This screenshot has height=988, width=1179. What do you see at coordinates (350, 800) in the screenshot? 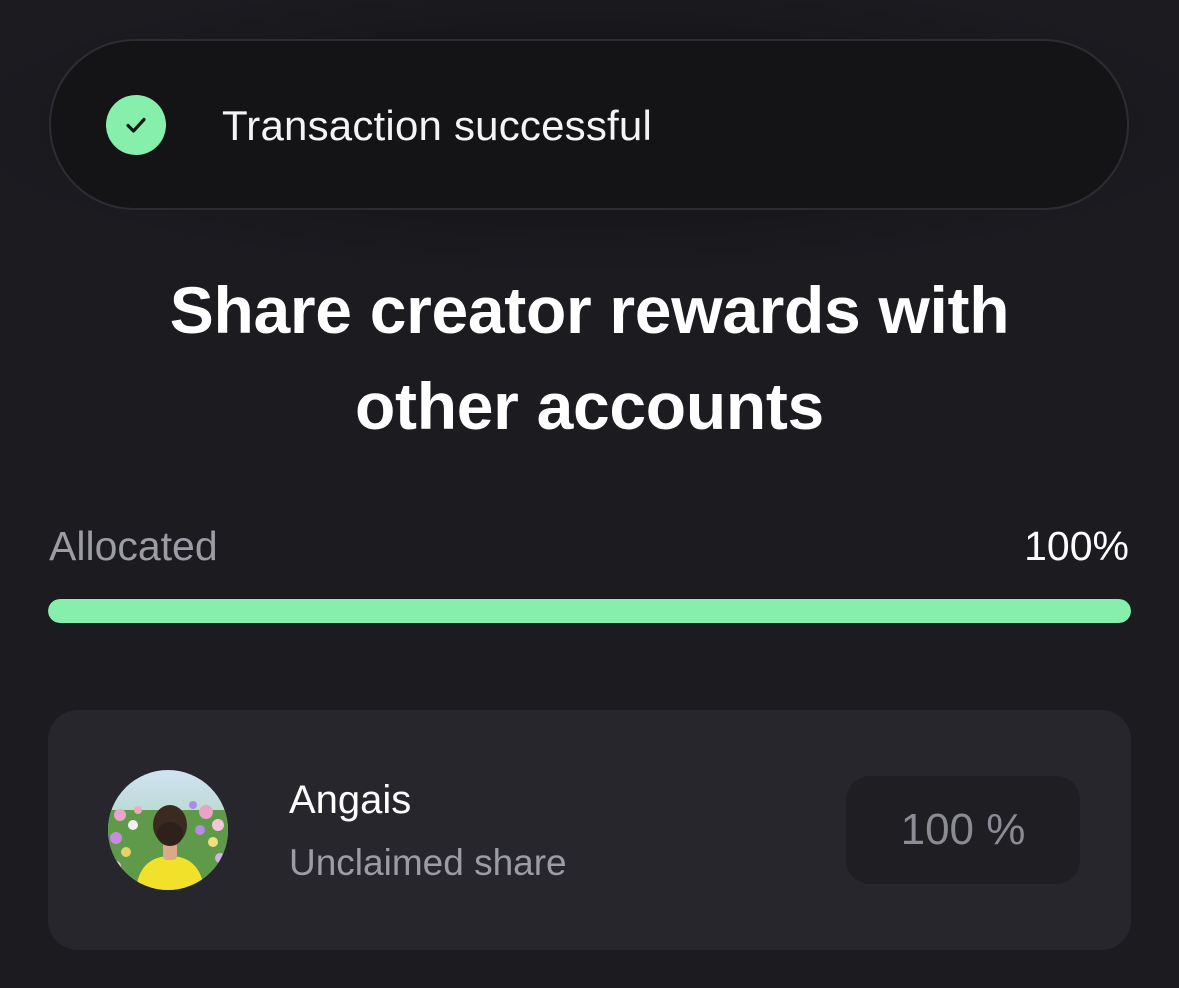
I see `account-name: Angais` at bounding box center [350, 800].